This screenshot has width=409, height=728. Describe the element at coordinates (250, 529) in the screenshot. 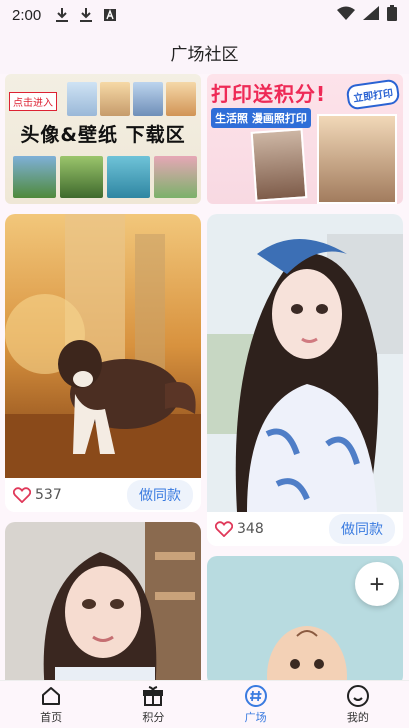

I see `like-count: 348` at that location.